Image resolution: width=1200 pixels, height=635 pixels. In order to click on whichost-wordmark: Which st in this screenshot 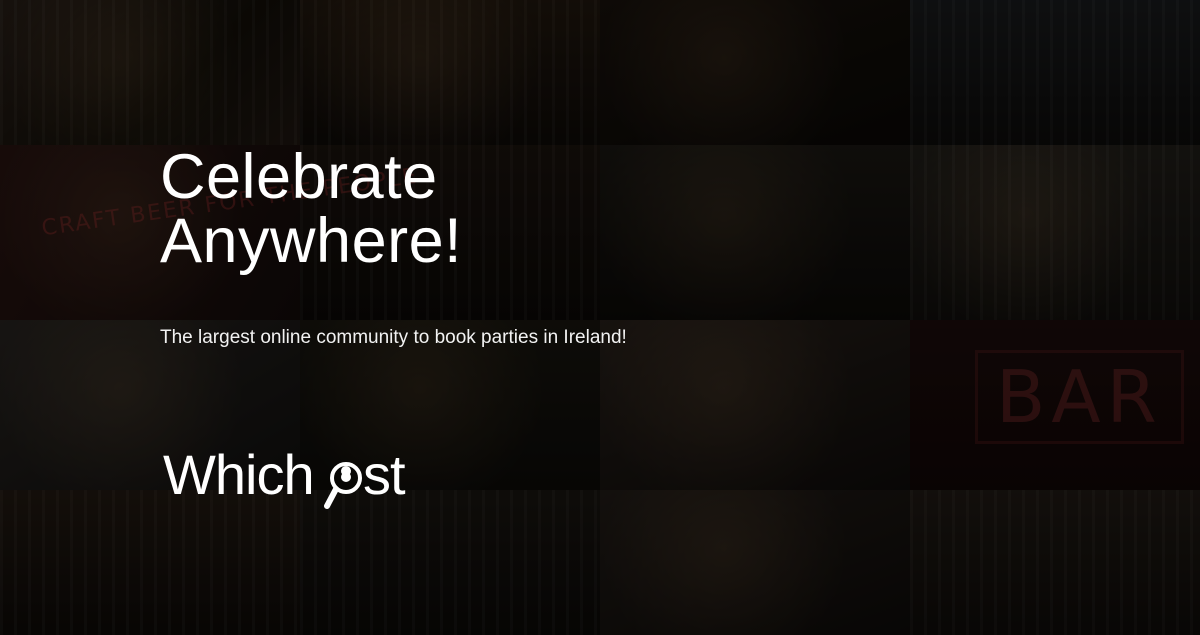, I will do `click(285, 478)`.